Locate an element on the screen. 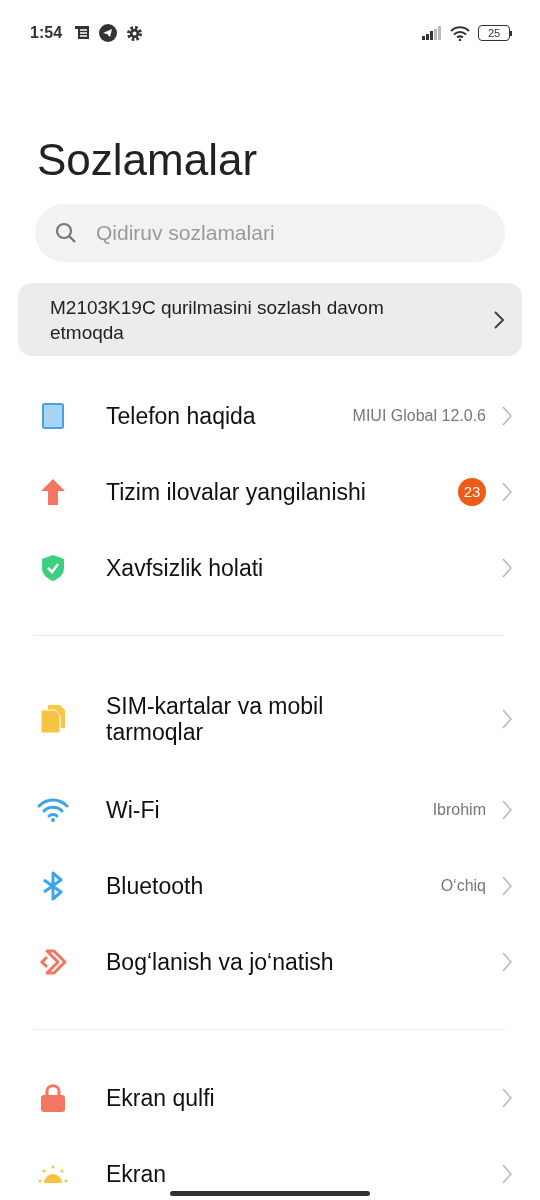 The width and height of the screenshot is (540, 1200). item-label: Ekran qulfi is located at coordinates (160, 1098).